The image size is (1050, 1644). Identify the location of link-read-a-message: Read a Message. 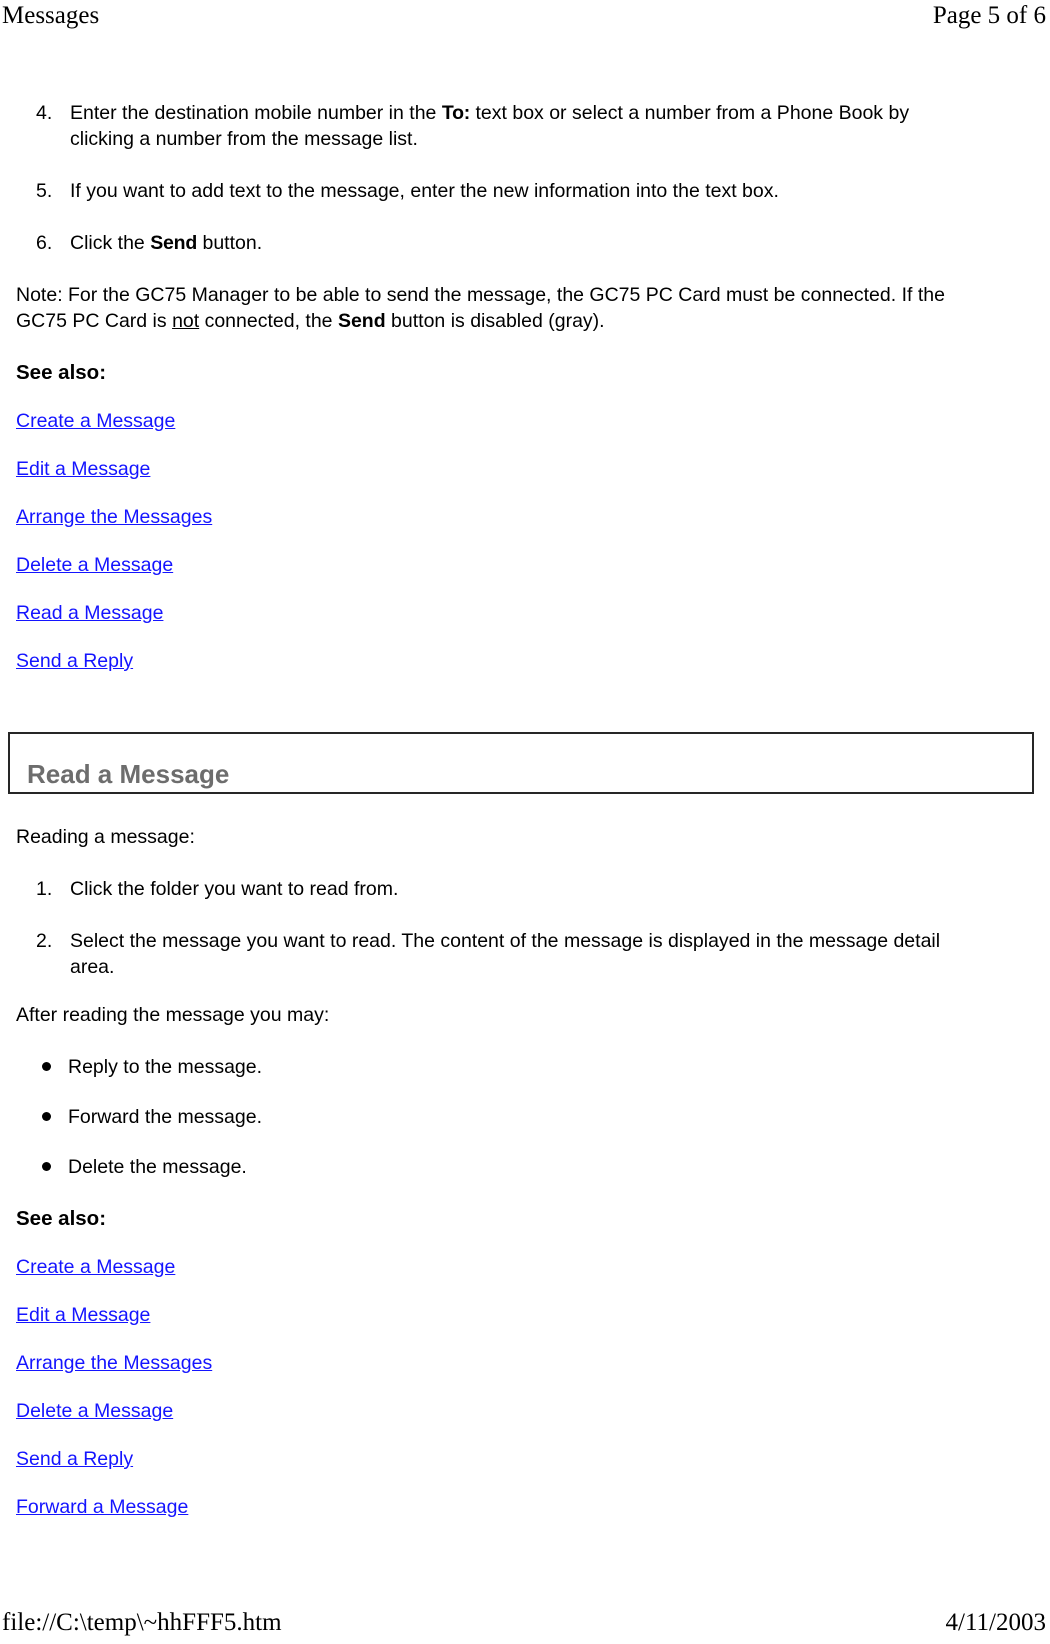
(89, 613).